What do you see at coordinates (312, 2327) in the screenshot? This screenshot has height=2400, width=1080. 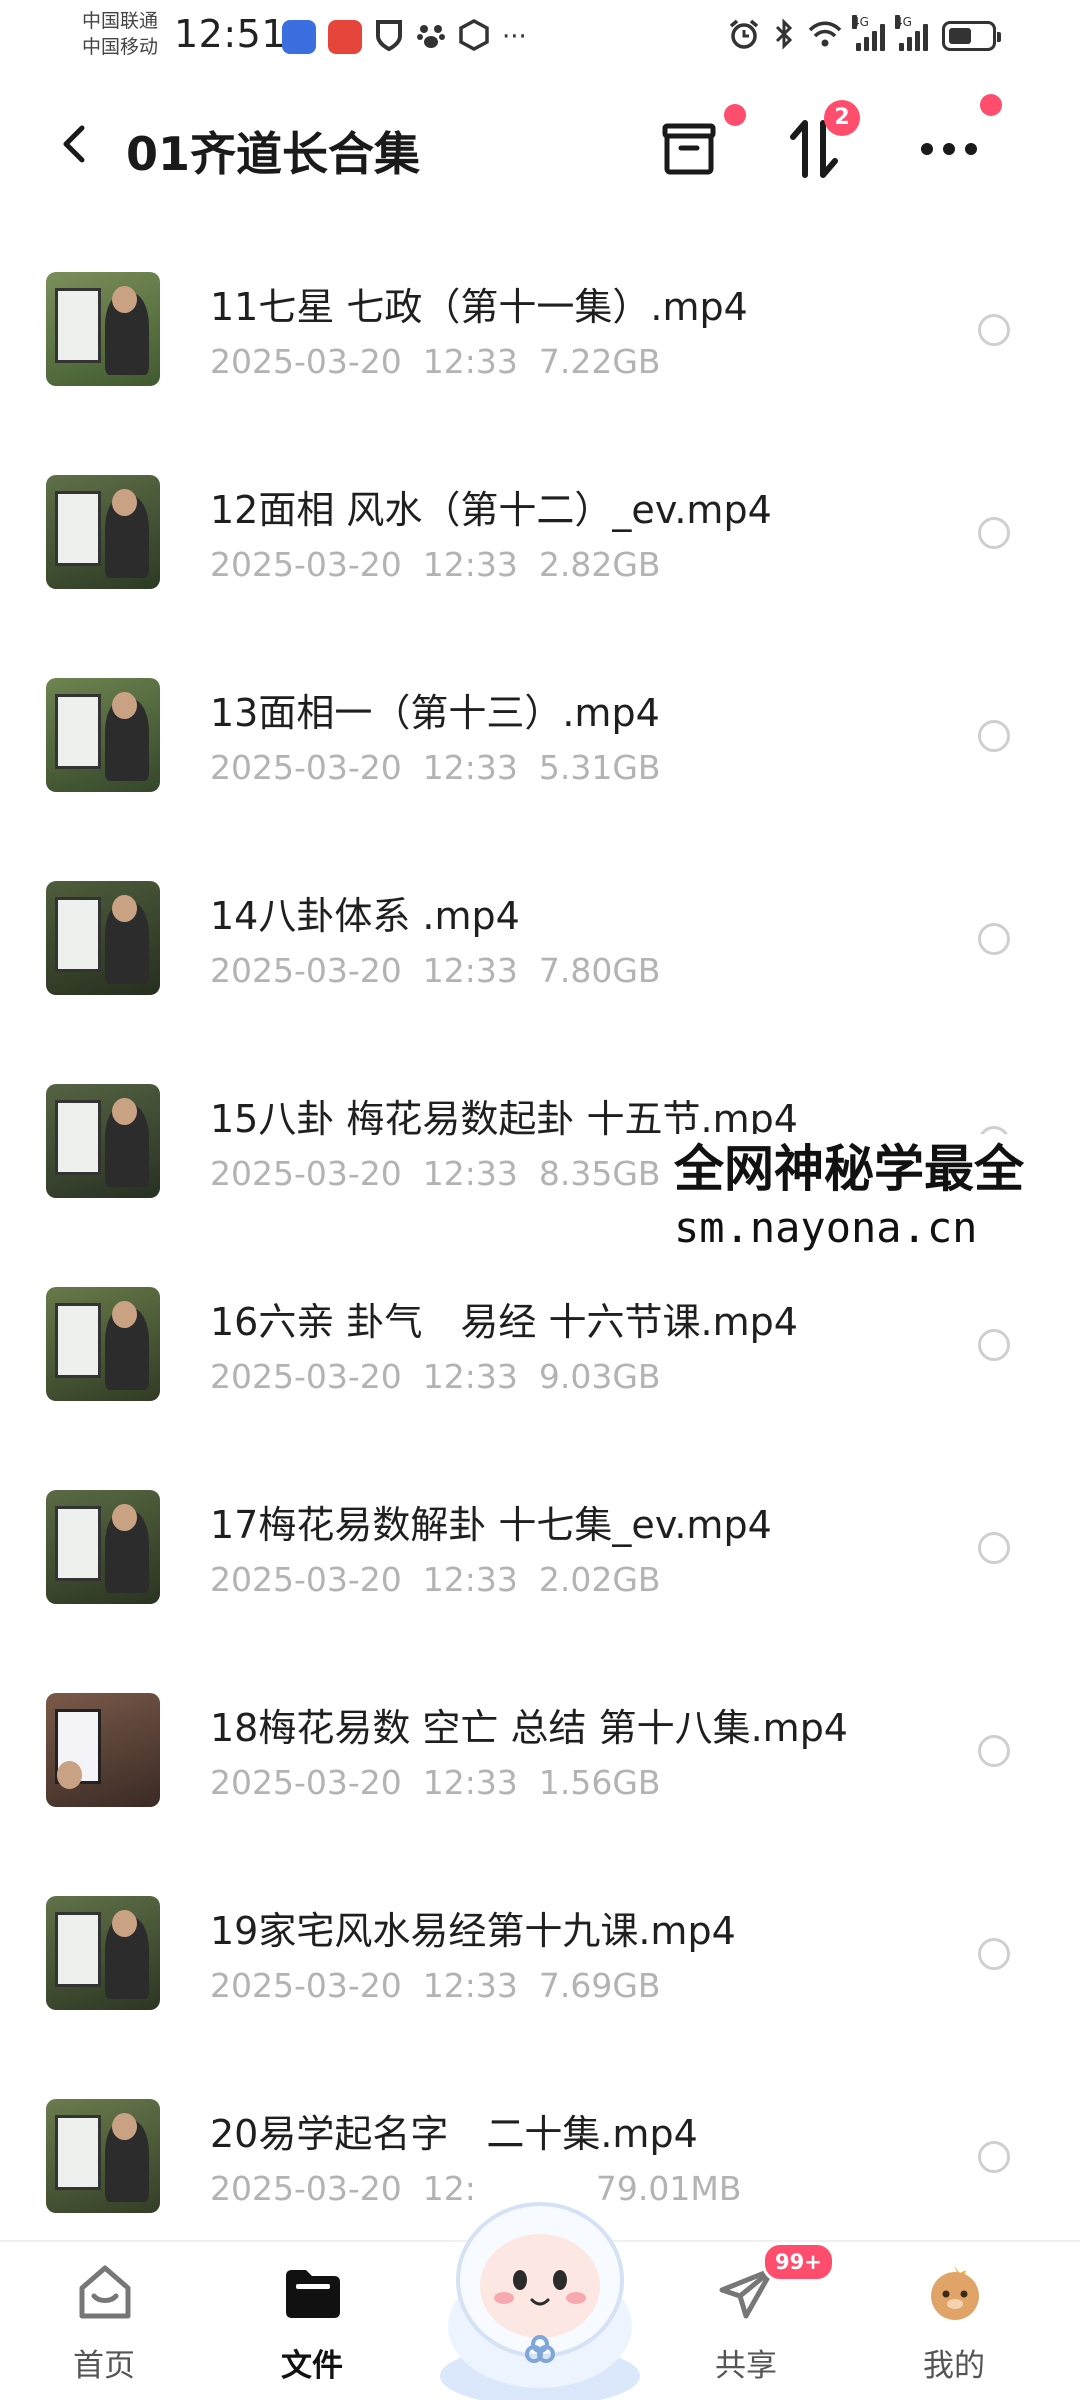 I see `nav-files: 文件` at bounding box center [312, 2327].